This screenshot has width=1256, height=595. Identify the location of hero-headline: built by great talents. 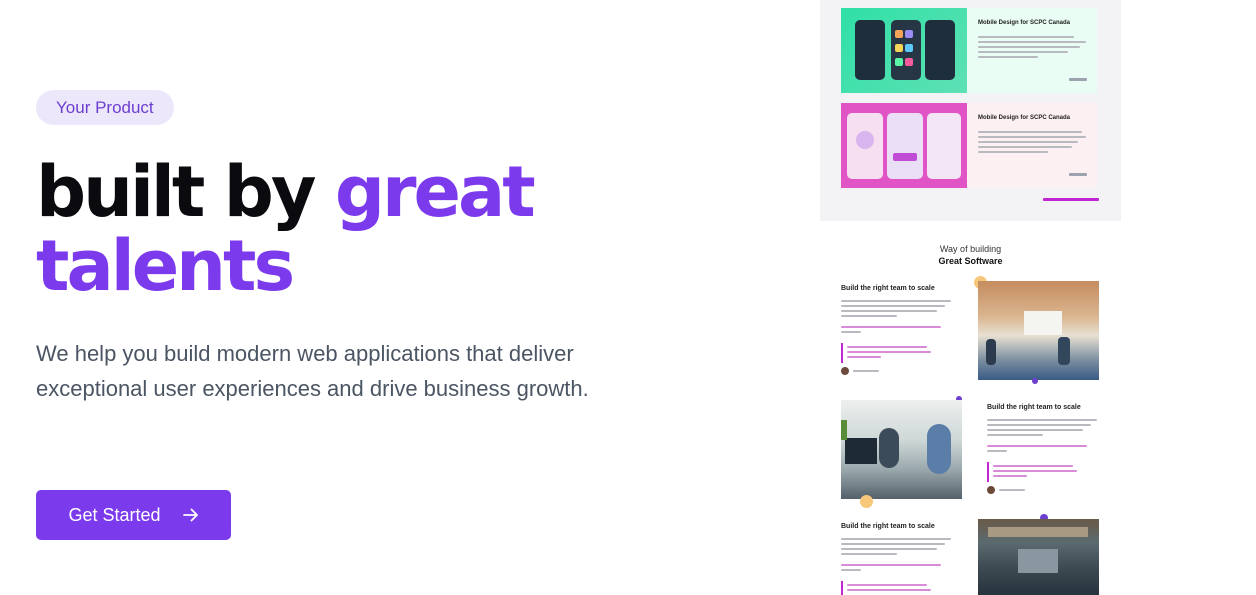
(286, 229).